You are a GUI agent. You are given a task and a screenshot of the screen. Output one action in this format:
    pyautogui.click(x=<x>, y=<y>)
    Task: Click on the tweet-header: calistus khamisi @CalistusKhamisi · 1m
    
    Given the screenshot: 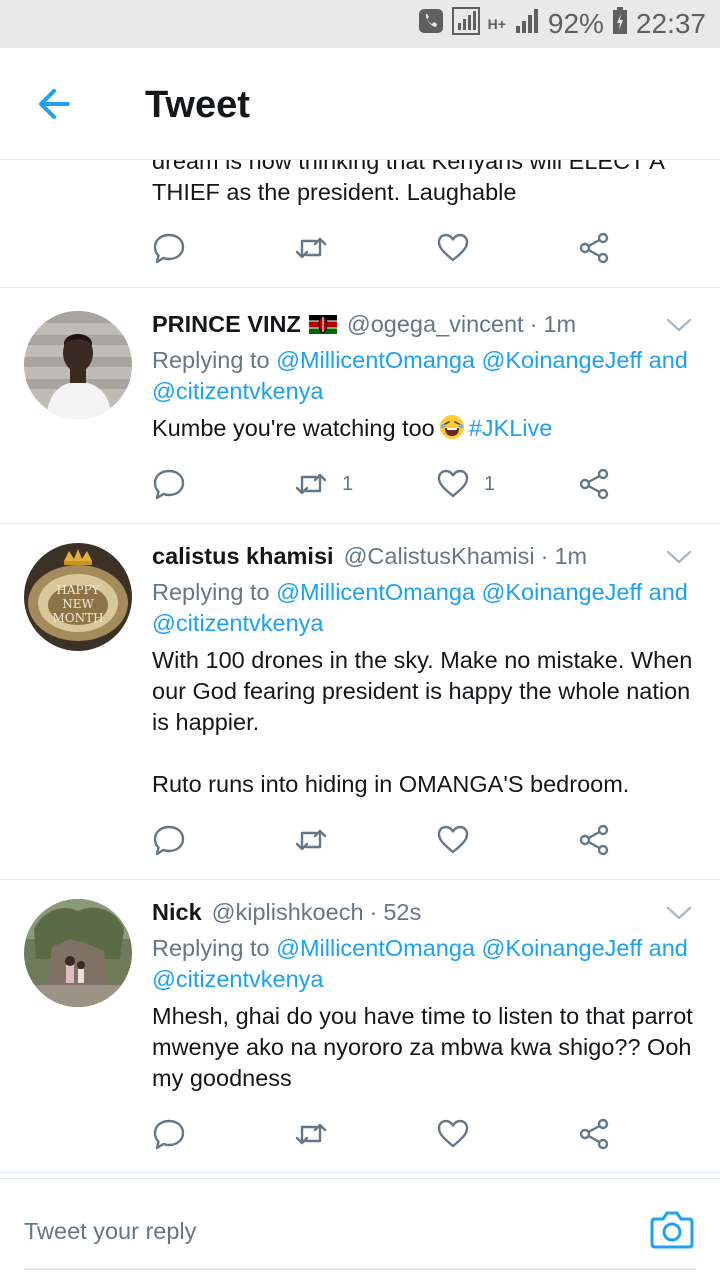 What is the action you would take?
    pyautogui.click(x=369, y=558)
    